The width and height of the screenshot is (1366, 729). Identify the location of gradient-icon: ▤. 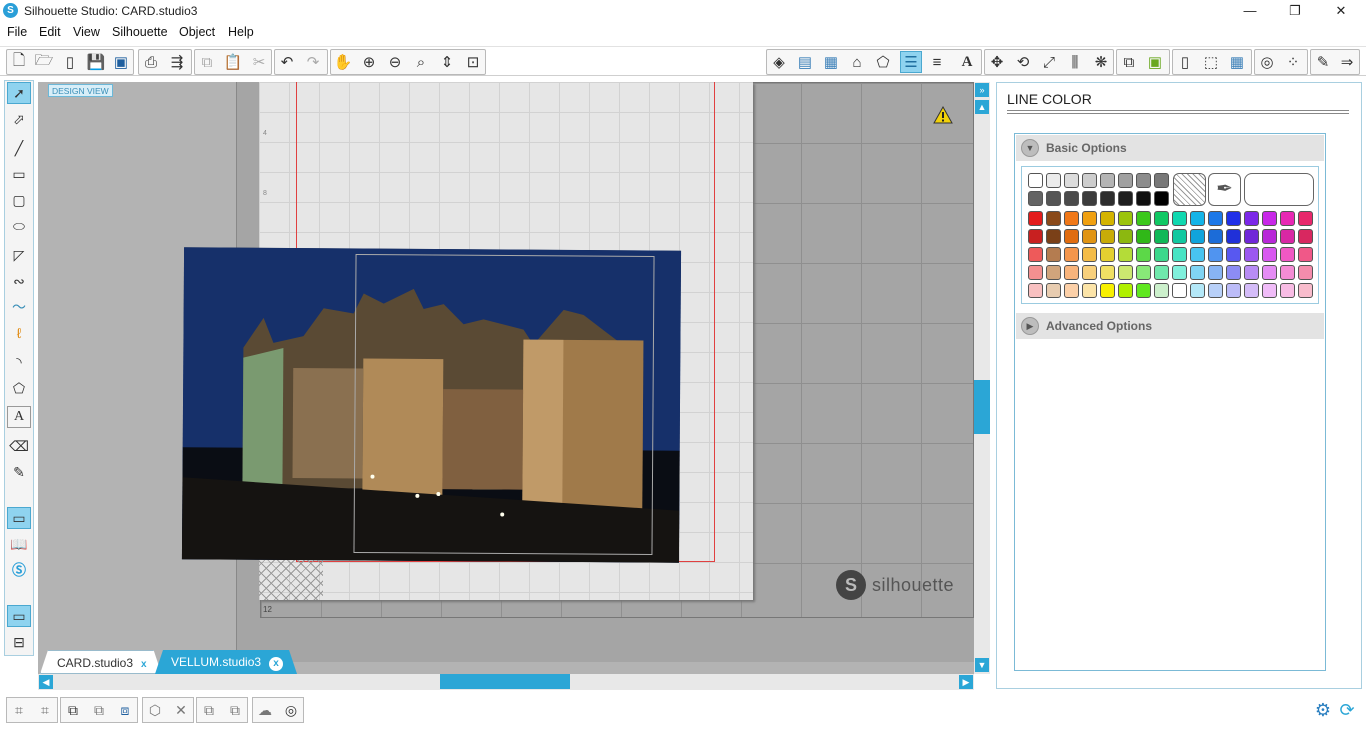
(805, 62).